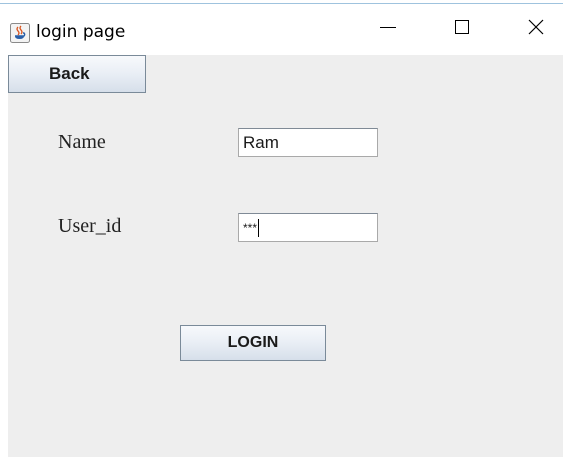  I want to click on name-field-value: Ram, so click(261, 142).